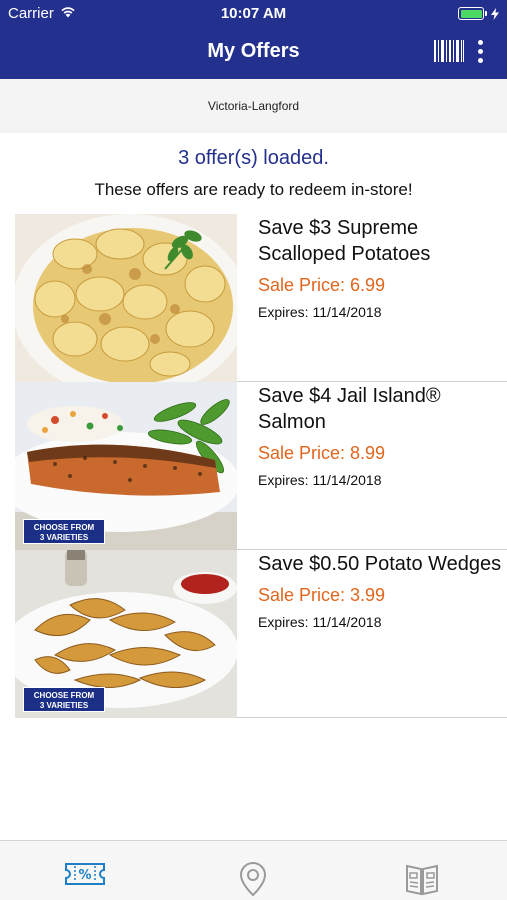  I want to click on tab-flyer, so click(422, 880).